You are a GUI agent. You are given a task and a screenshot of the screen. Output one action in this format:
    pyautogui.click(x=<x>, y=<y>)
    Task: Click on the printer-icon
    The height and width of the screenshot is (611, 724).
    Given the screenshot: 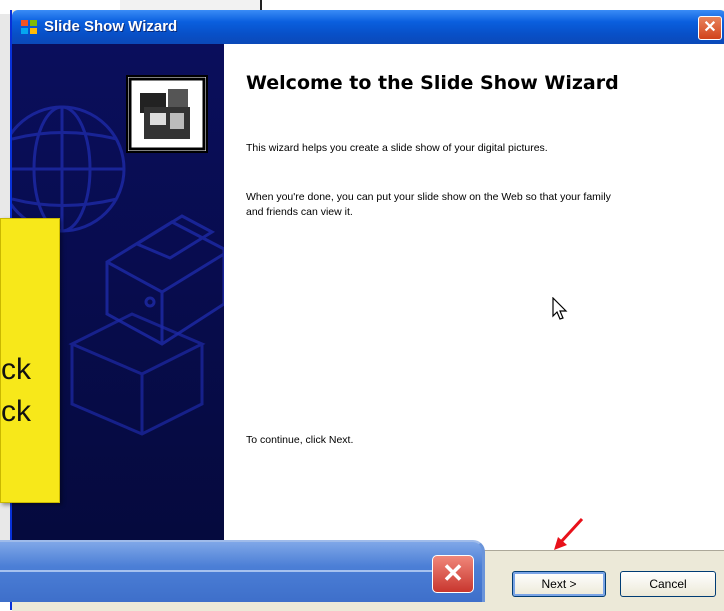 What is the action you would take?
    pyautogui.click(x=164, y=280)
    